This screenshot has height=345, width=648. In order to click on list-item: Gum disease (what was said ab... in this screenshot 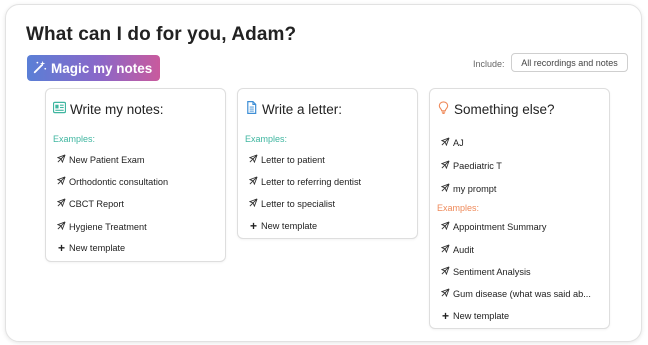, I will do `click(515, 293)`.